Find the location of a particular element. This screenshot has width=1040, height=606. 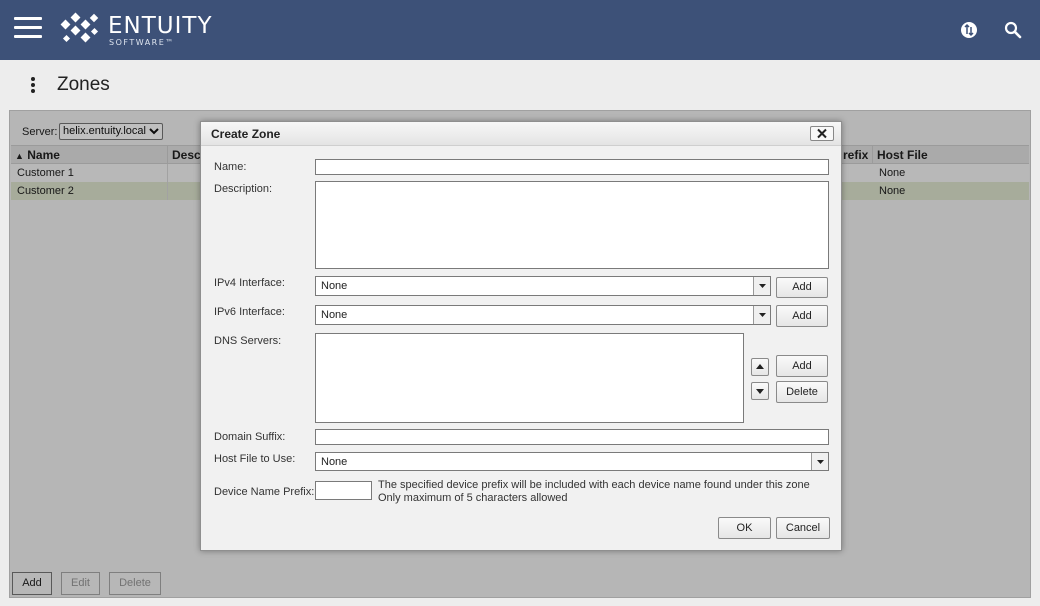

hamburger-menu-icon is located at coordinates (28, 28).